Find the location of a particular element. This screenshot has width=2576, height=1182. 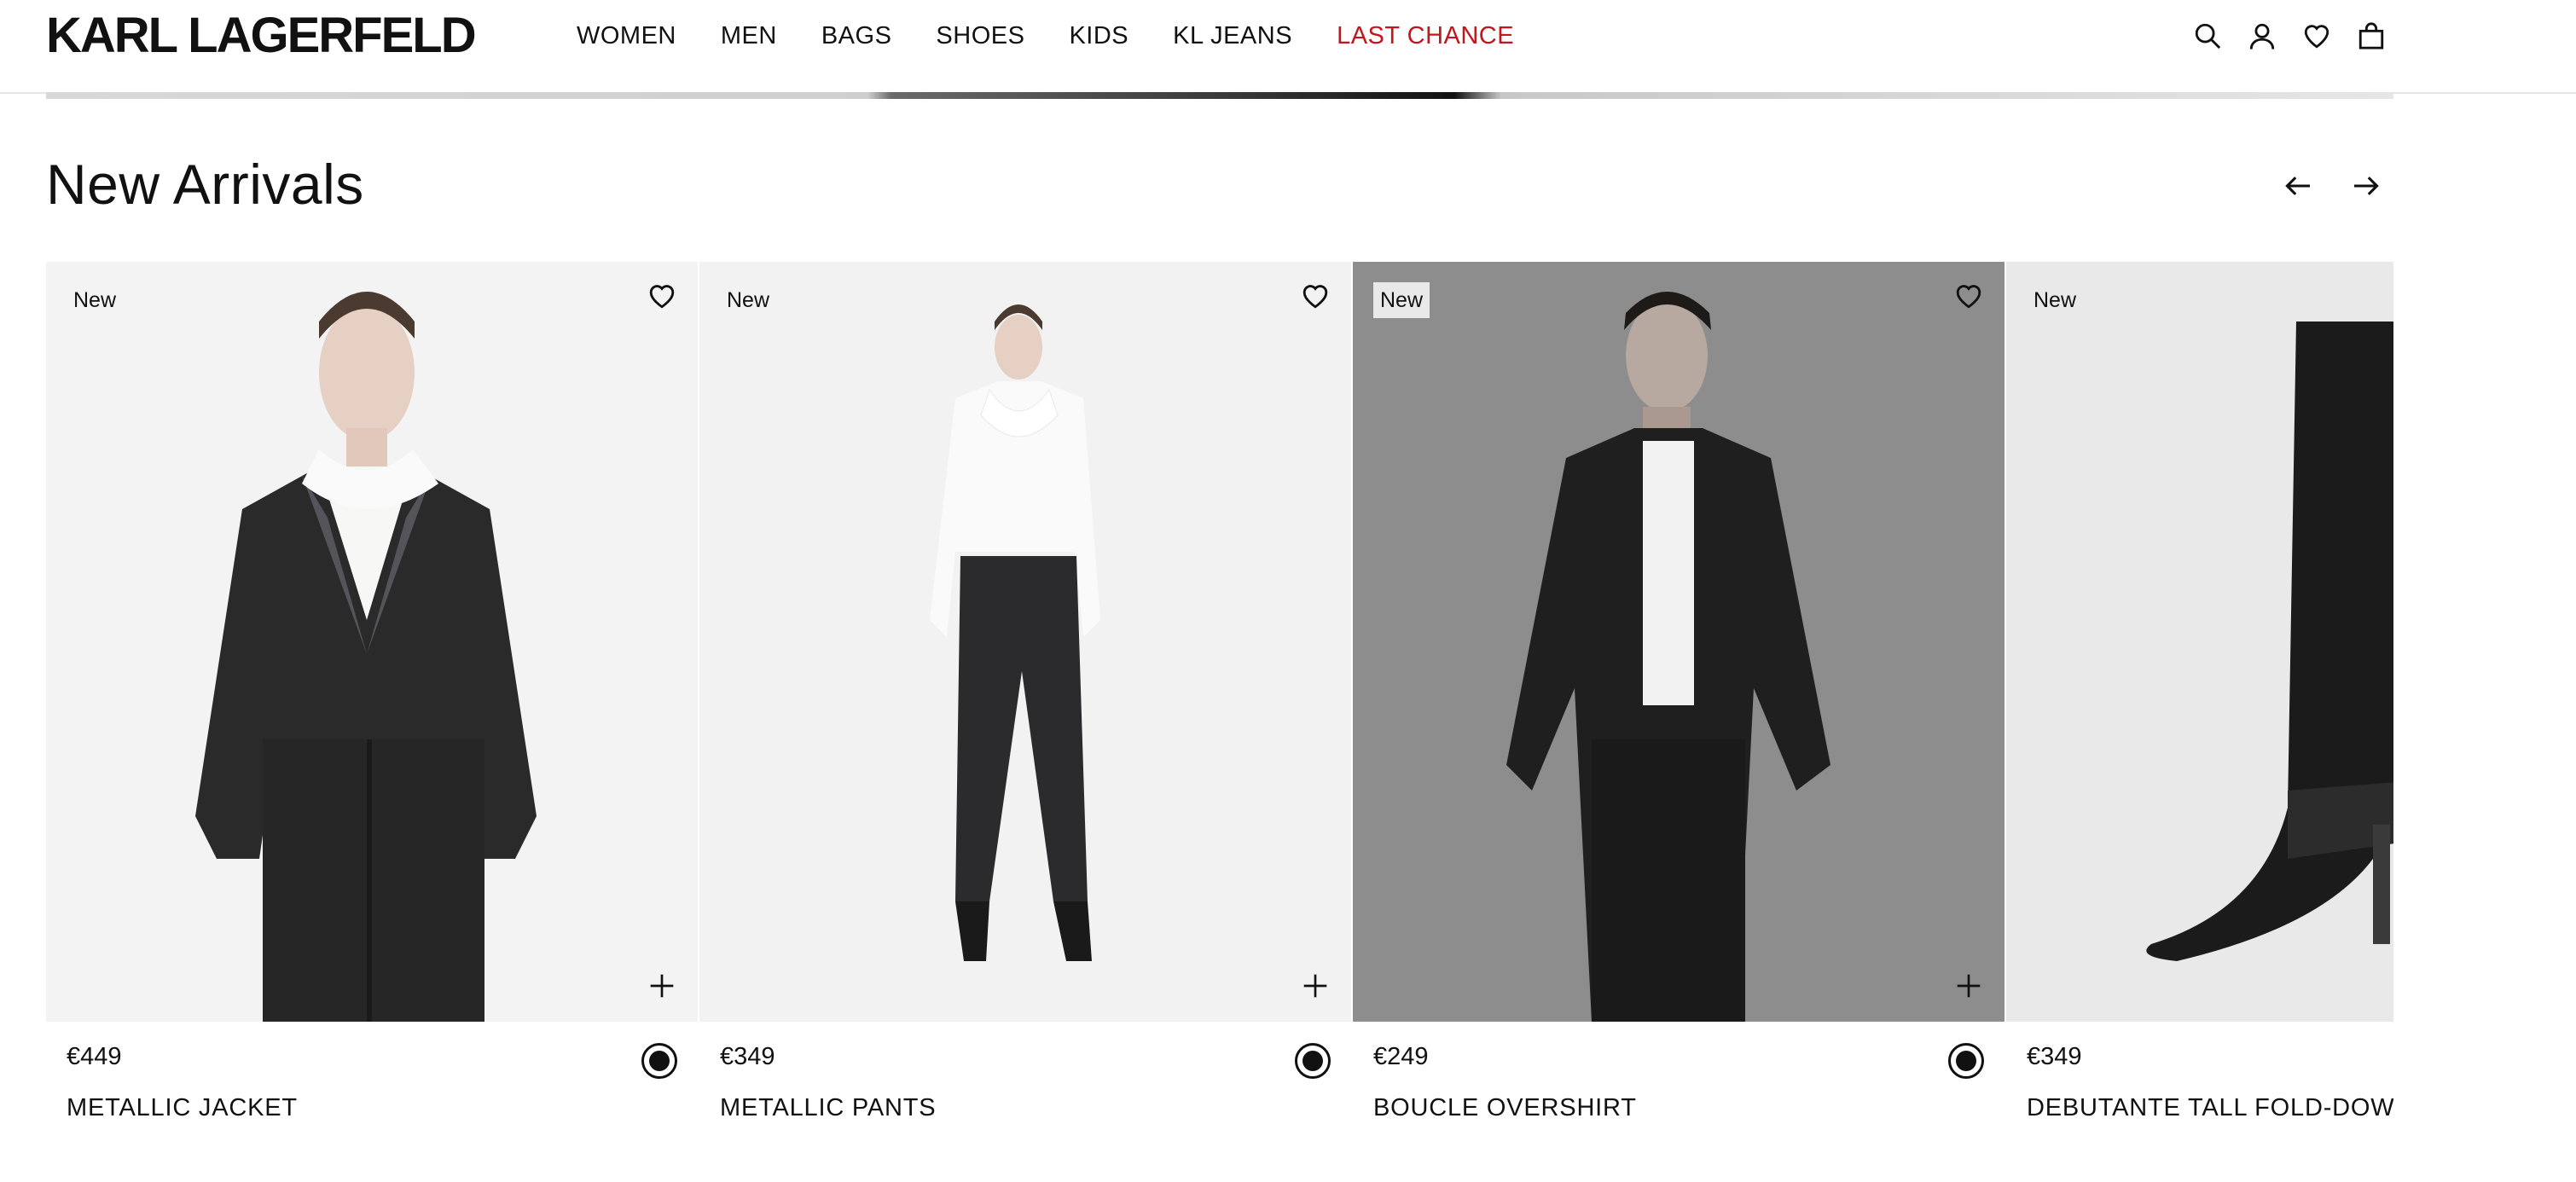

product-name: METALLIC PANTS is located at coordinates (1025, 1108).